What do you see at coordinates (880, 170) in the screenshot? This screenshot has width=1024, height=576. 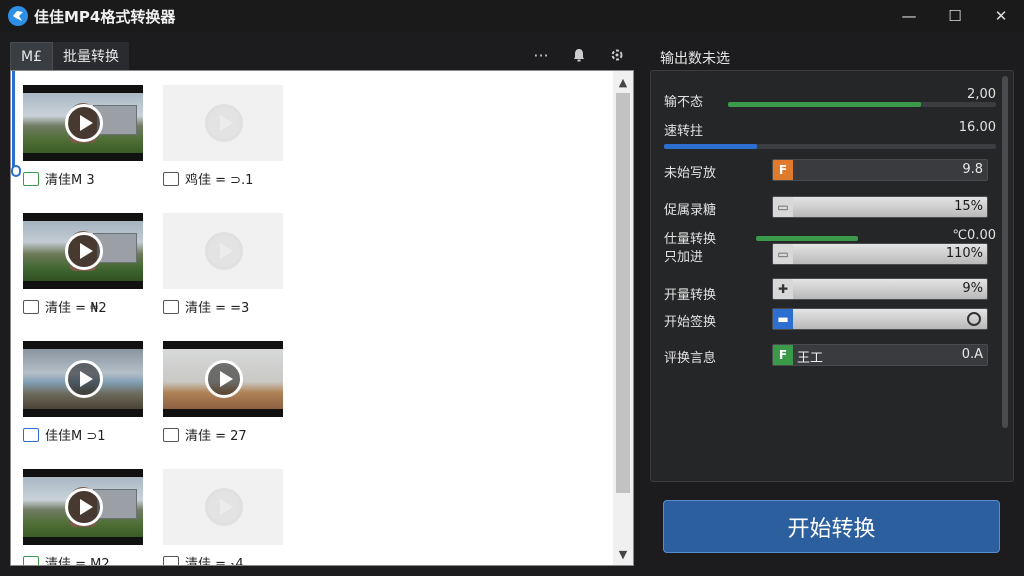 I see `start-write-field: F 9.8` at bounding box center [880, 170].